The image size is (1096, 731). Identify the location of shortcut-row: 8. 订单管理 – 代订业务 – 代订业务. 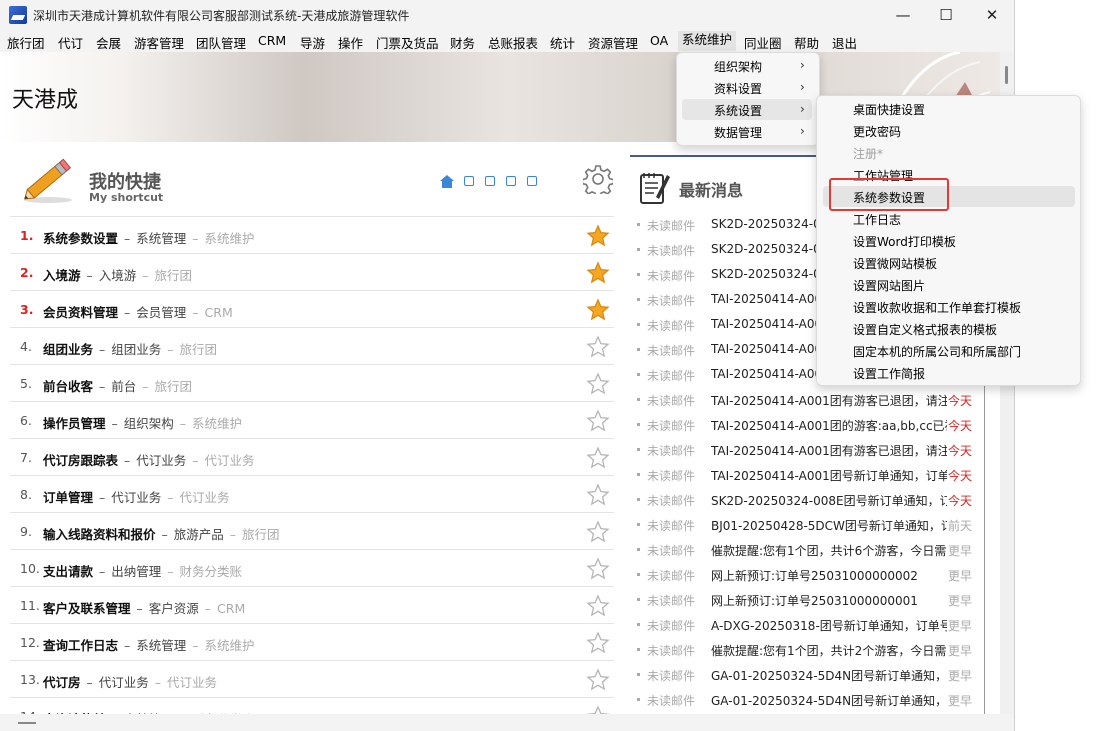
(312, 493).